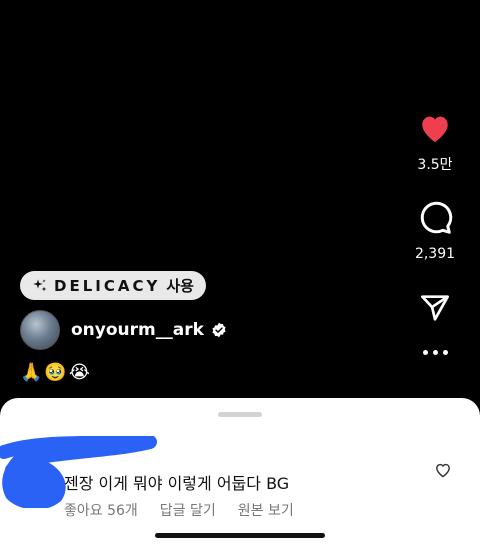  What do you see at coordinates (40, 284) in the screenshot?
I see `sparkle-icon` at bounding box center [40, 284].